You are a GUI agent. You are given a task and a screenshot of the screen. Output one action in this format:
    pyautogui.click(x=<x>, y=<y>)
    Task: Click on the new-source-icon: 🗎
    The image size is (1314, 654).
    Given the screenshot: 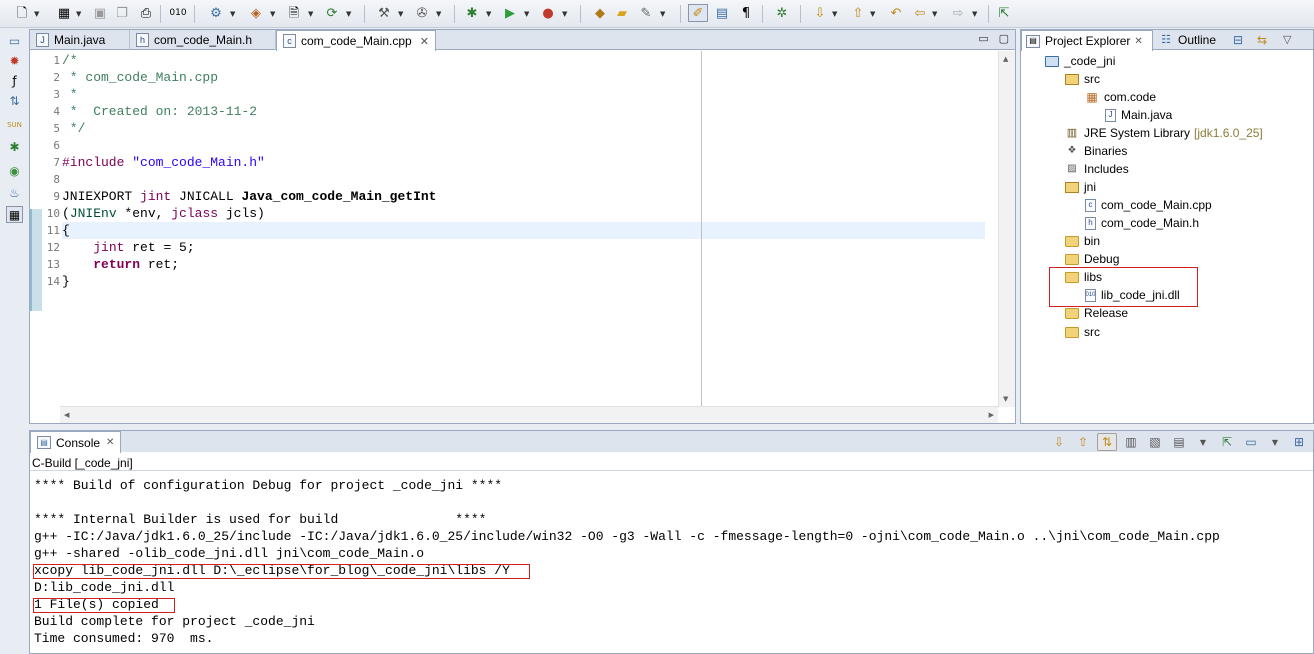 What is the action you would take?
    pyautogui.click(x=294, y=13)
    